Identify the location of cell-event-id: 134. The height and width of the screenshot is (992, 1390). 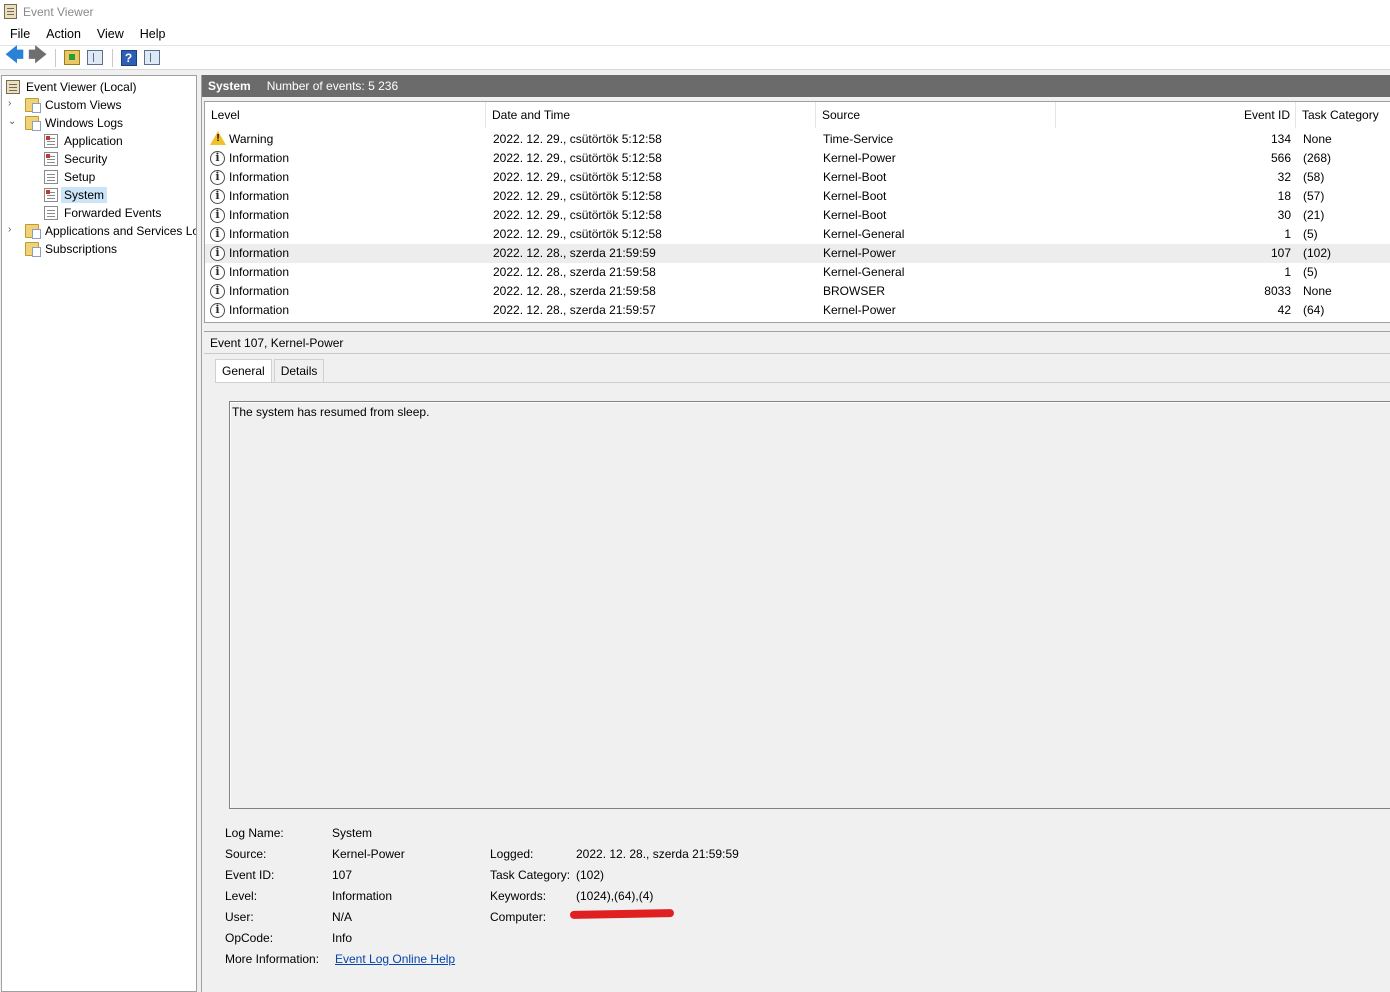
(1280, 139).